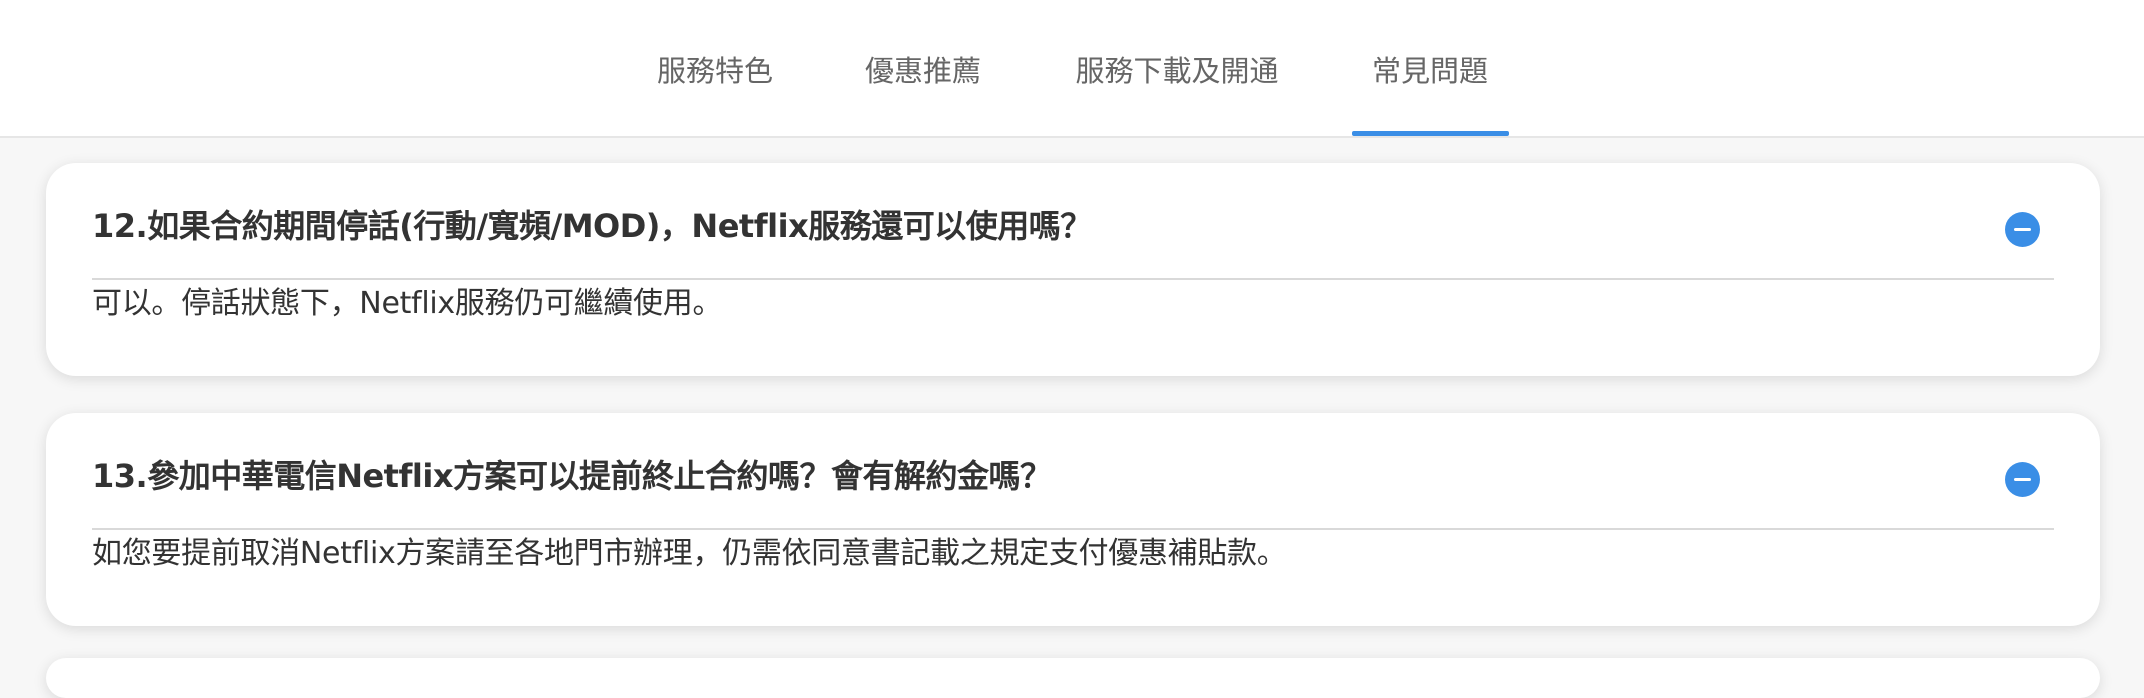 Image resolution: width=2144 pixels, height=698 pixels. I want to click on faq-question: 13.參加中華電信Netflix方案可以提前終止合約嗎？會有解約金嗎？, so click(572, 476).